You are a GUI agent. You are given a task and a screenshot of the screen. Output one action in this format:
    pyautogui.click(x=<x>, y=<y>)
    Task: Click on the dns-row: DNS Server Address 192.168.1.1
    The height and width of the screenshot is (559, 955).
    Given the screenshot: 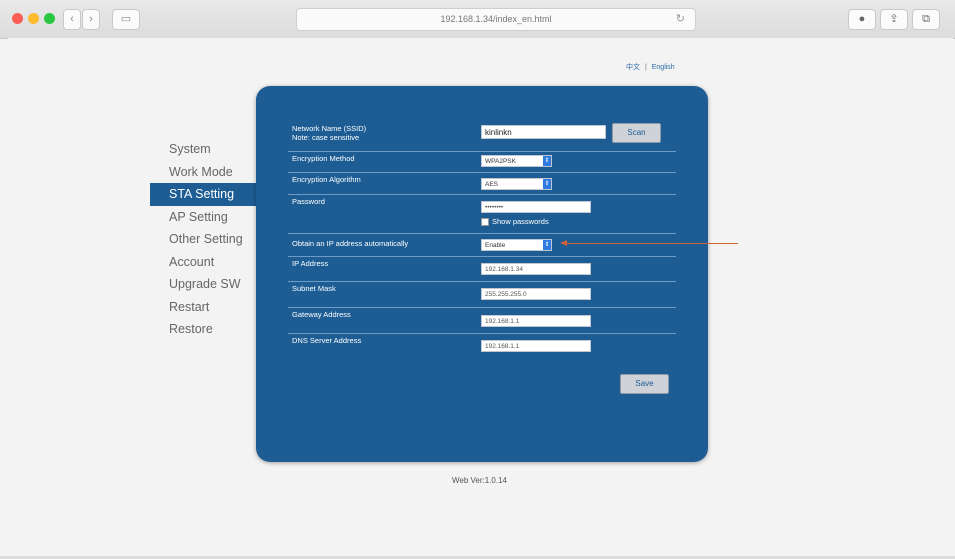 What is the action you would take?
    pyautogui.click(x=482, y=346)
    